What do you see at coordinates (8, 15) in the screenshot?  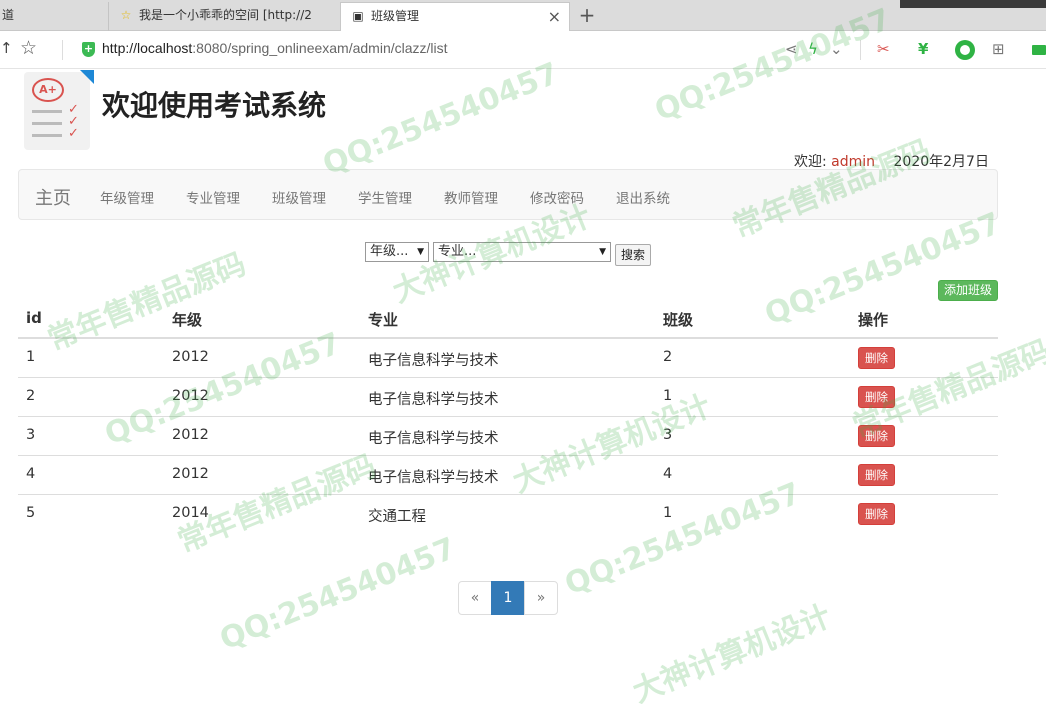 I see `tab-label: 道` at bounding box center [8, 15].